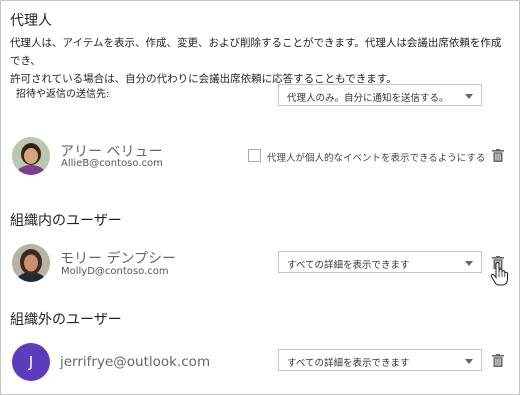 This screenshot has height=395, width=520. Describe the element at coordinates (376, 158) in the screenshot. I see `private-events-label: 代理人が個人的なイベントを表示できるようにする` at that location.